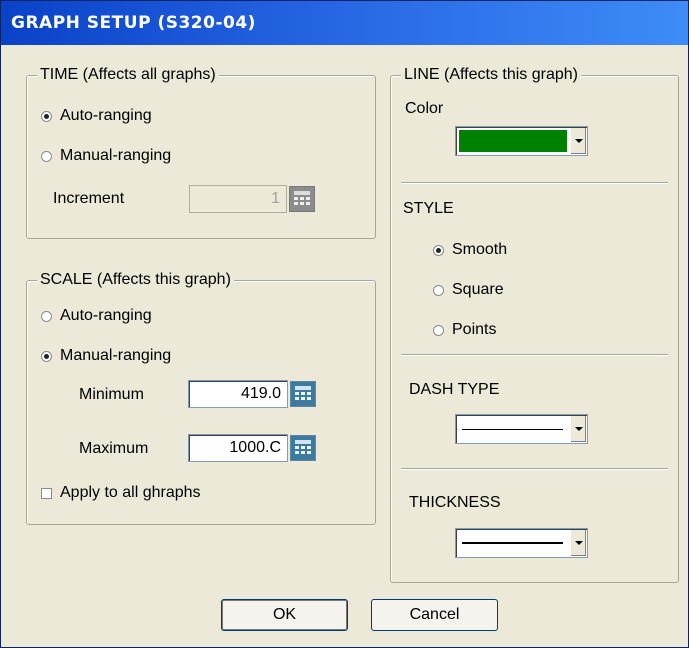 This screenshot has width=689, height=648. What do you see at coordinates (491, 75) in the screenshot?
I see `line-group-legend: LINE (Affects this graph)` at bounding box center [491, 75].